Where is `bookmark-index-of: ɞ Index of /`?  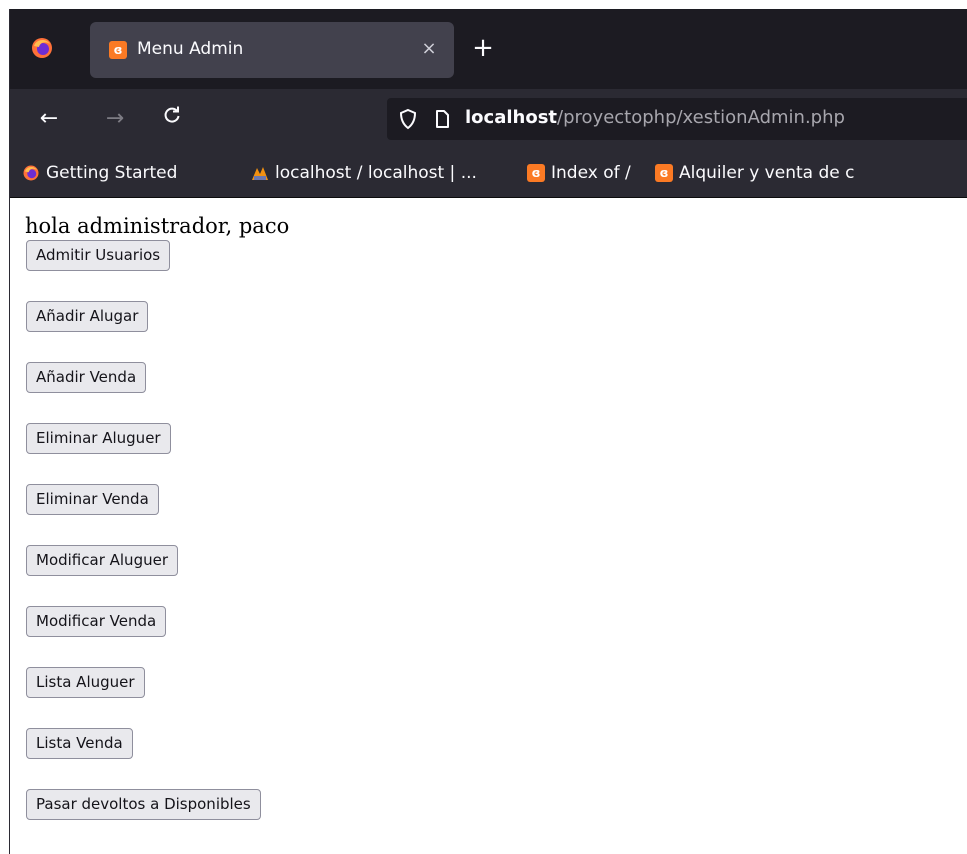 bookmark-index-of: ɞ Index of / is located at coordinates (579, 173).